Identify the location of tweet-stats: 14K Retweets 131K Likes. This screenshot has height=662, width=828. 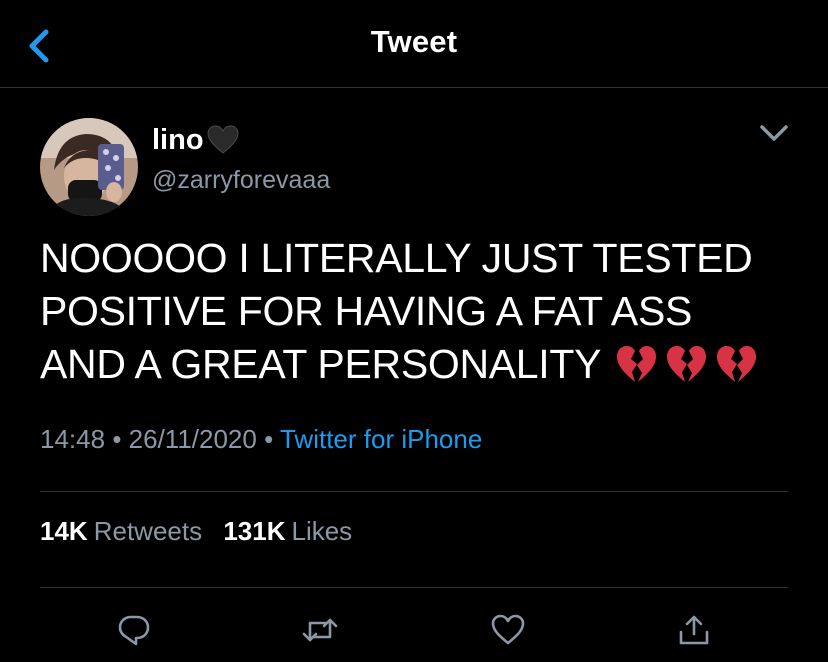
(203, 531).